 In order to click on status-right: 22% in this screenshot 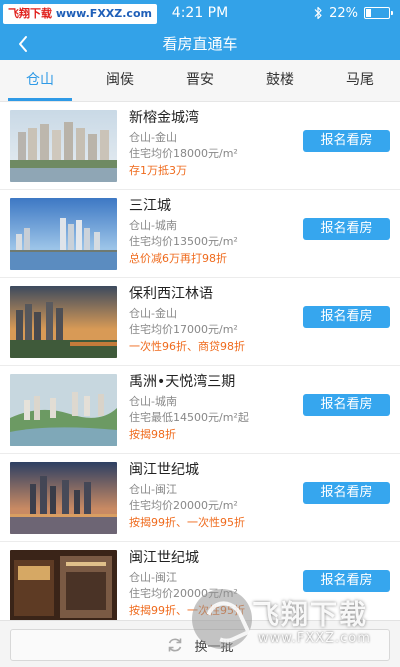, I will do `click(353, 13)`.